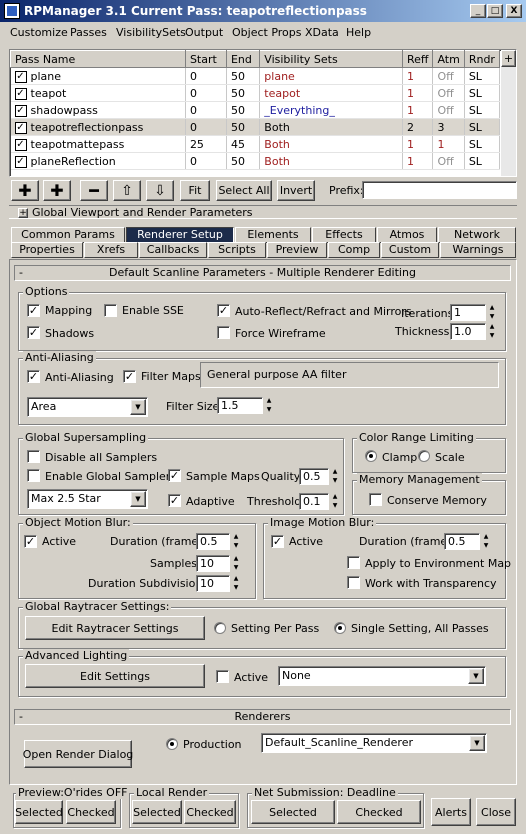 The height and width of the screenshot is (834, 526). What do you see at coordinates (205, 59) in the screenshot?
I see `col-start: Start` at bounding box center [205, 59].